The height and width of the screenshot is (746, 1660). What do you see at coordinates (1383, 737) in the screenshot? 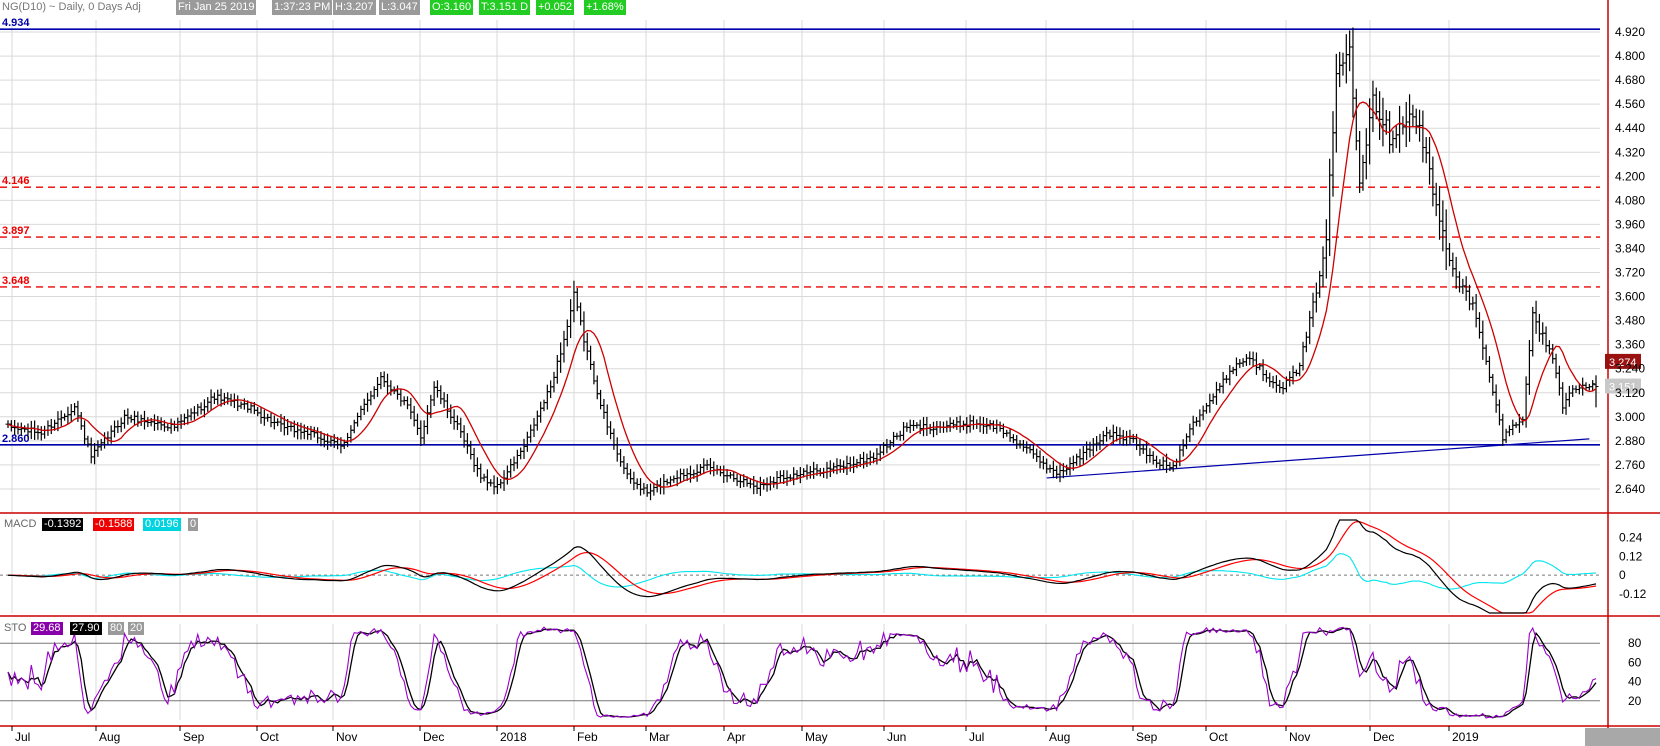
I see `month-label: Dec` at bounding box center [1383, 737].